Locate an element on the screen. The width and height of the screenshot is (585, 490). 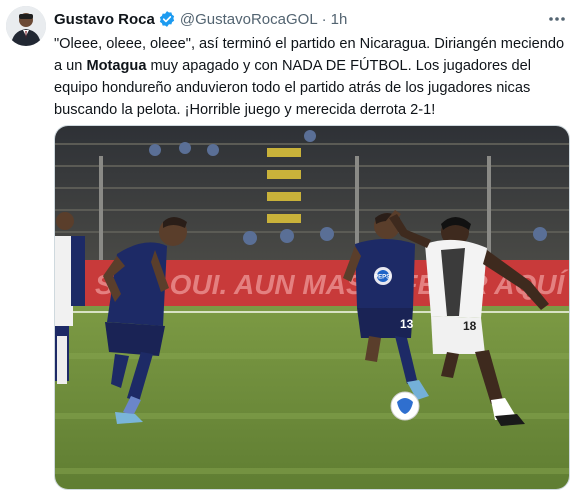
sponsor-logo: PEPSI is located at coordinates (383, 278).